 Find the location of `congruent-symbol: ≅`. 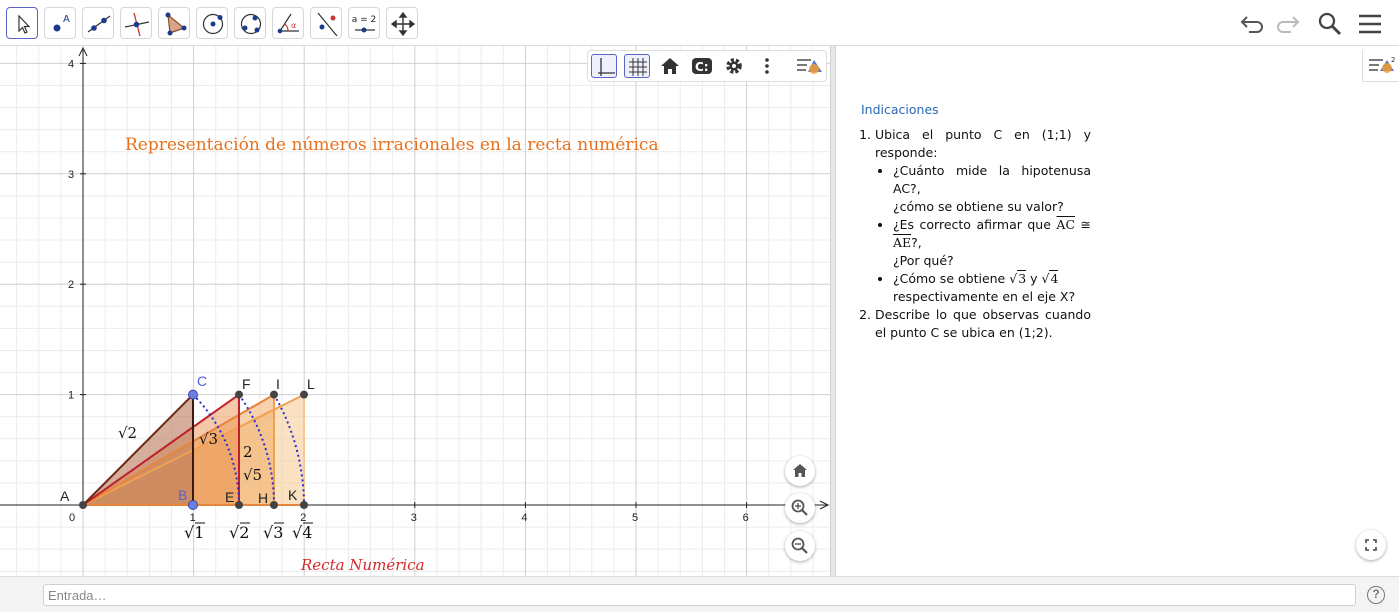

congruent-symbol: ≅ is located at coordinates (1083, 224).